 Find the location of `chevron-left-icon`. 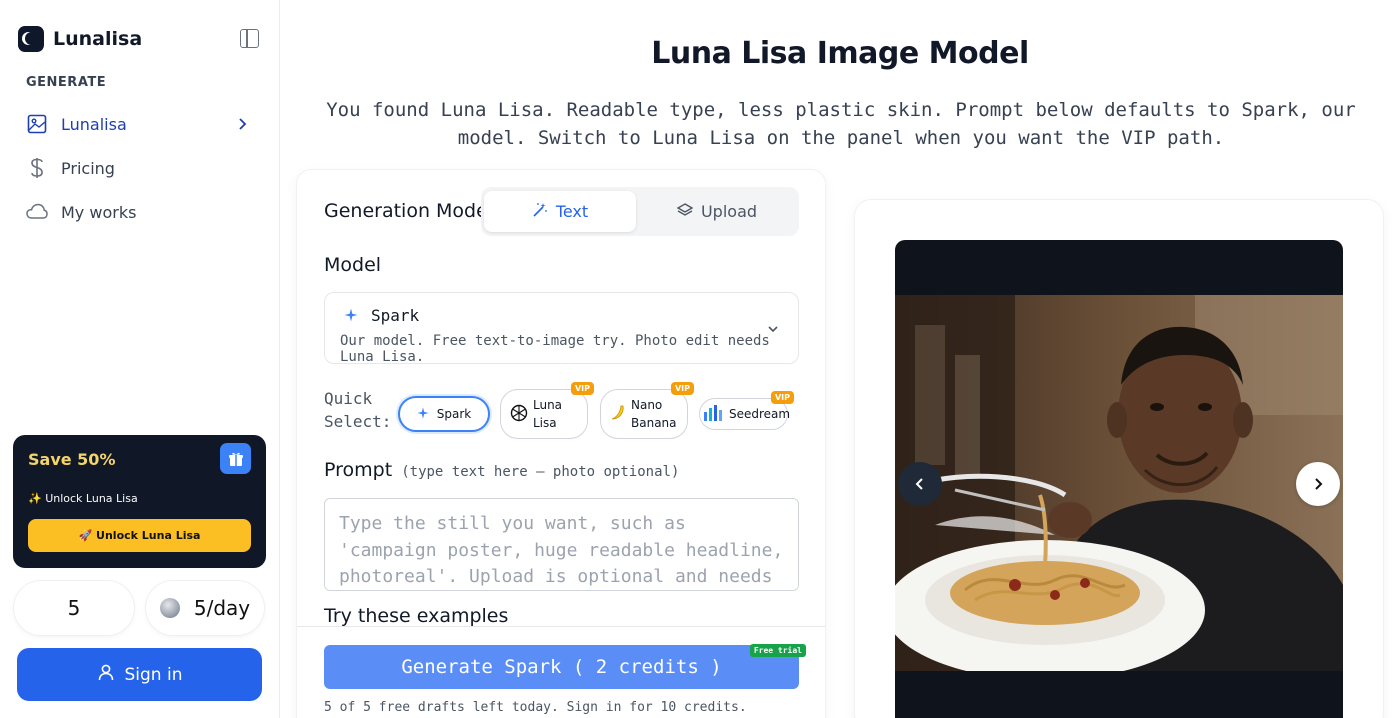

chevron-left-icon is located at coordinates (919, 484).